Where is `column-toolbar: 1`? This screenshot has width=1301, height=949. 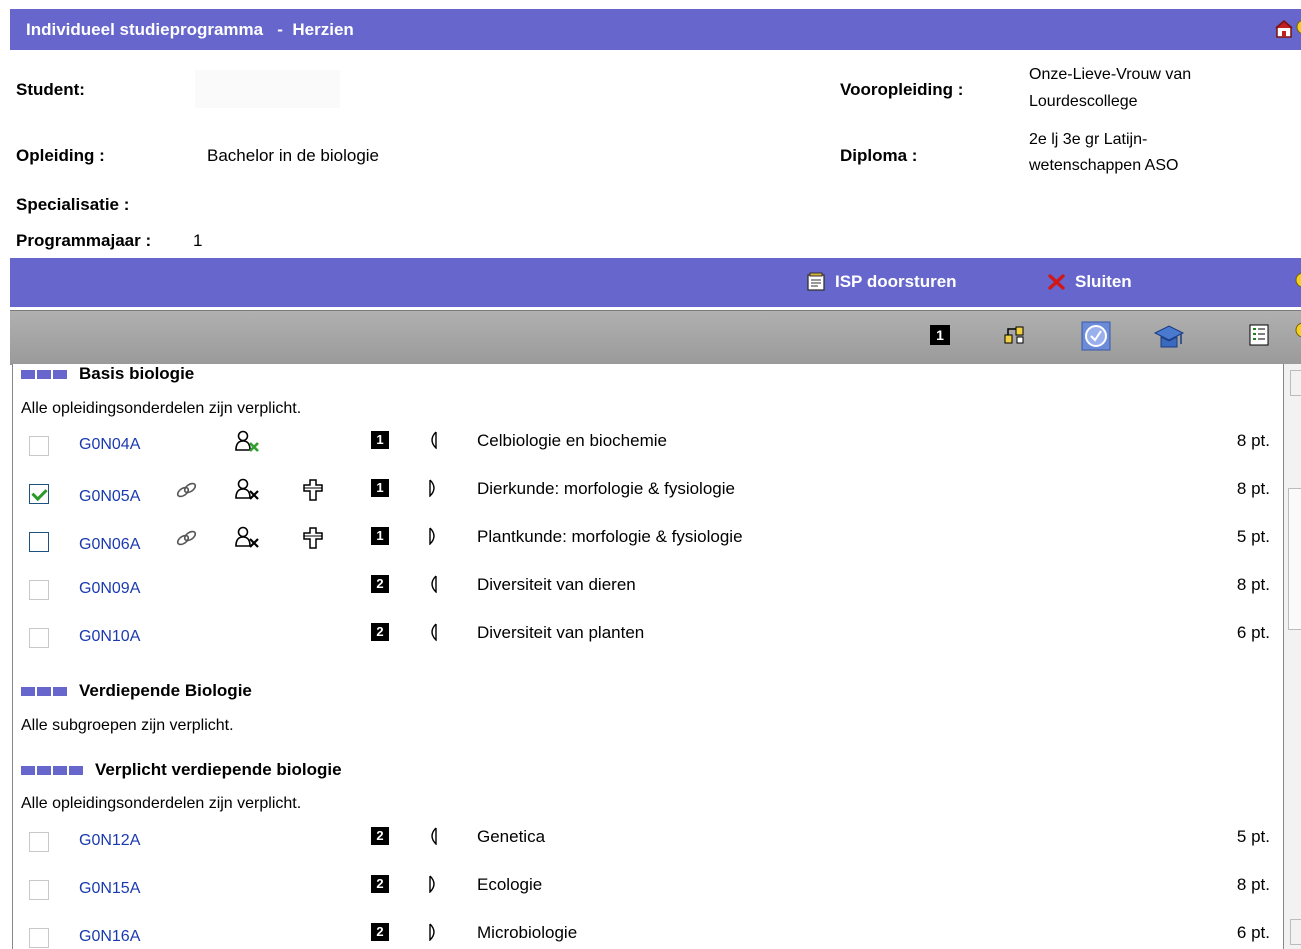
column-toolbar: 1 is located at coordinates (655, 337).